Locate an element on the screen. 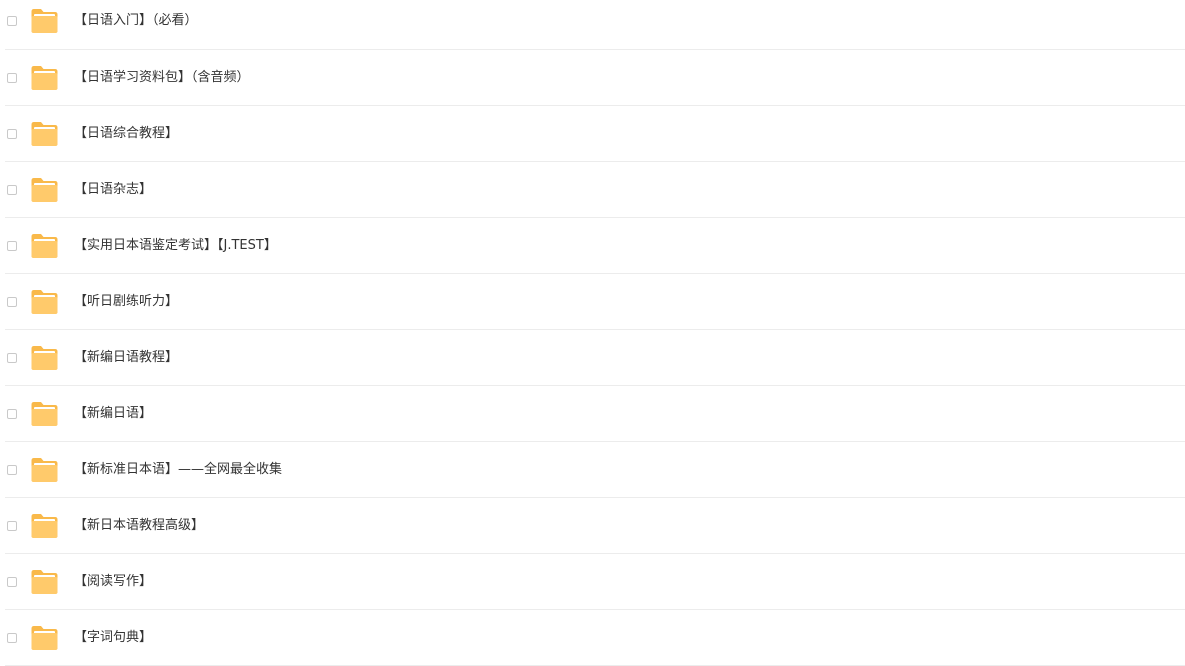 This screenshot has width=1185, height=666. list-item: 【日语入门】（必看） is located at coordinates (592, 25).